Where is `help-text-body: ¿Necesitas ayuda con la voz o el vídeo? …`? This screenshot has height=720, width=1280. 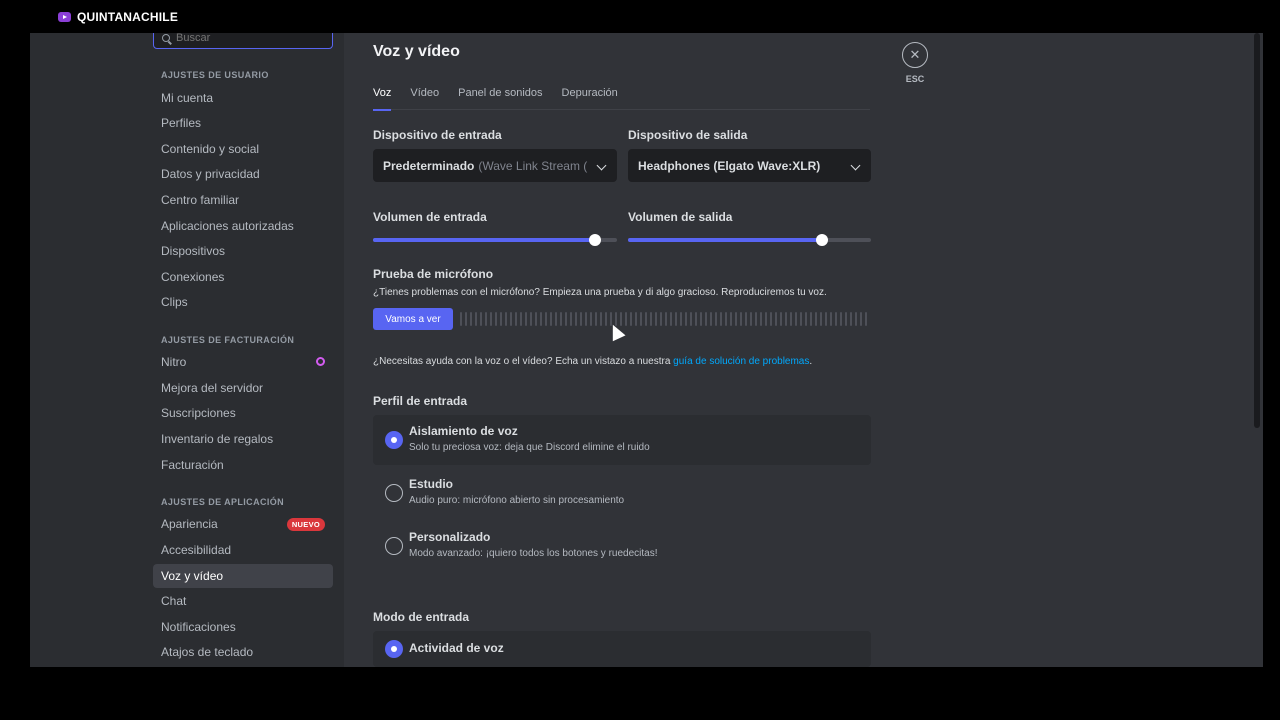 help-text-body: ¿Necesitas ayuda con la voz o el vídeo? … is located at coordinates (523, 361).